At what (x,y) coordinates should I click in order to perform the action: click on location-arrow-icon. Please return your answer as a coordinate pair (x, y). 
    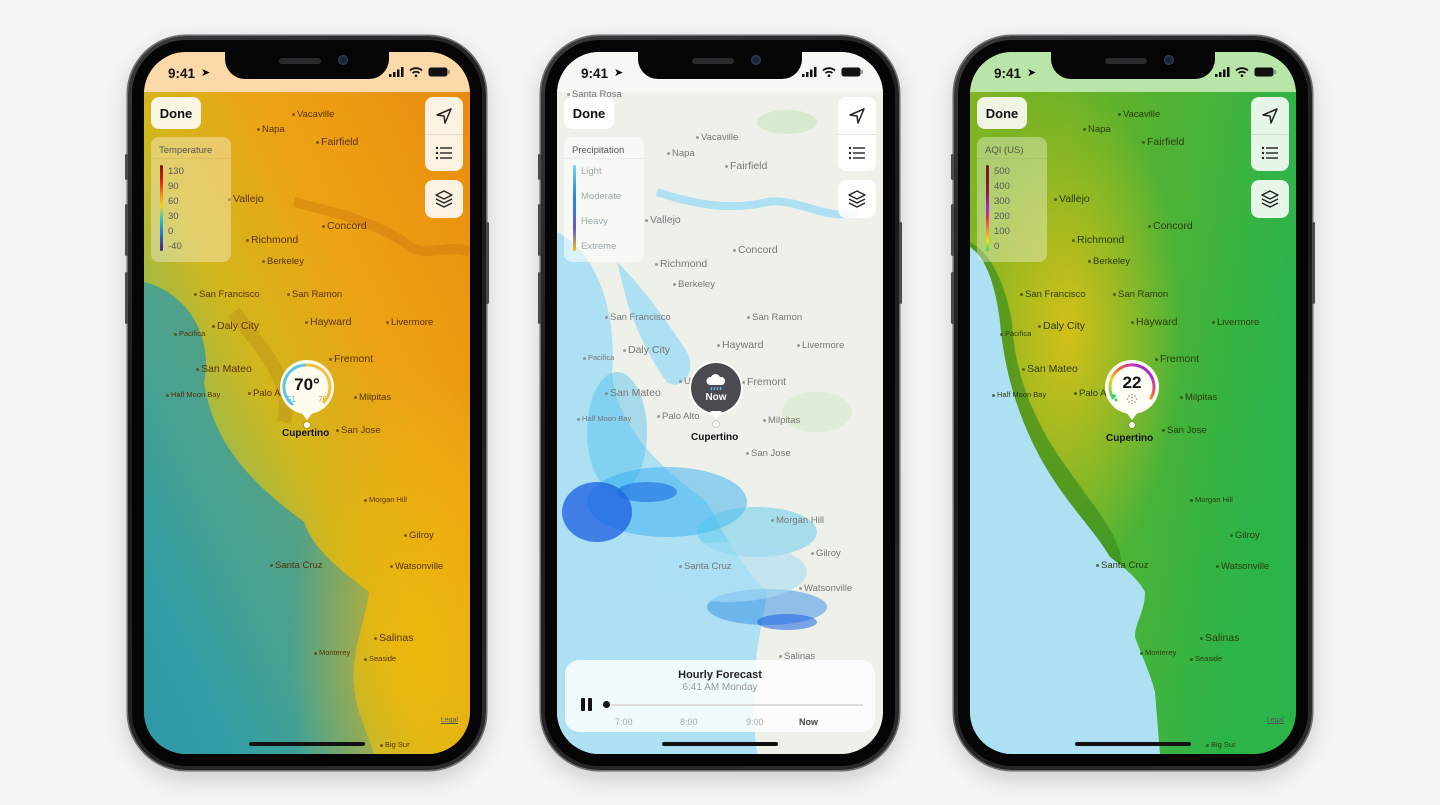
    Looking at the image, I should click on (1270, 115).